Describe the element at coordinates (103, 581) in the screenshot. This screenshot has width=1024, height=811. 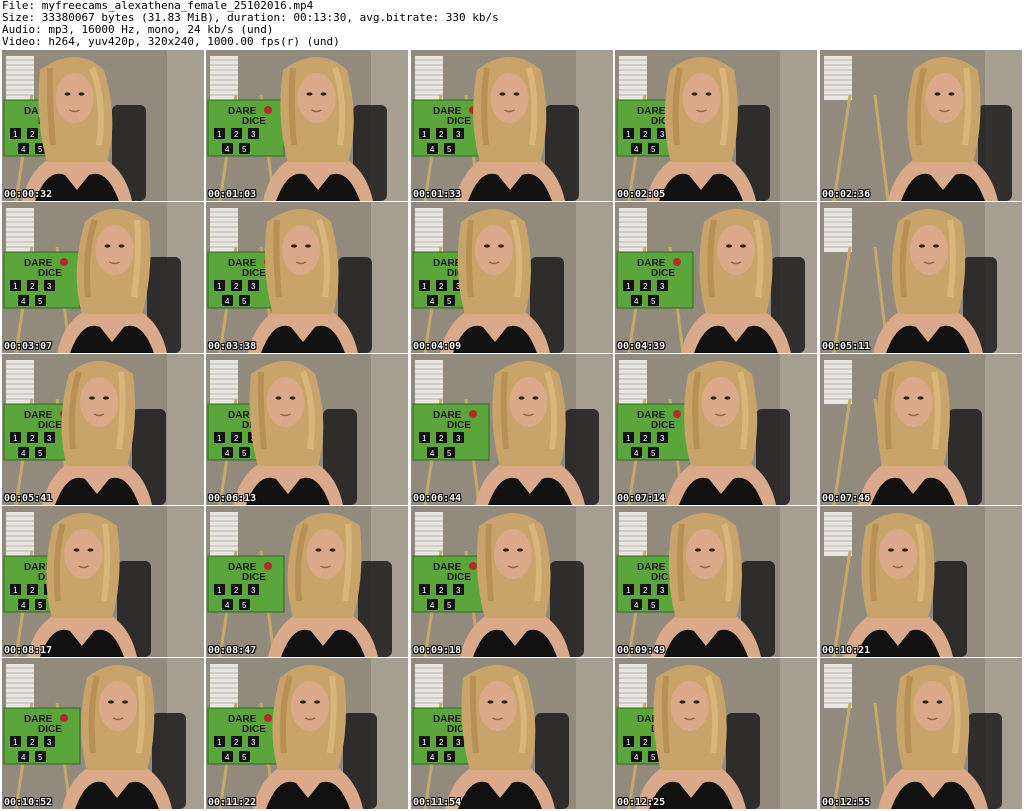
I see `video-thumbnail: DARE DICE 1 2 3 4 5 00:08:17` at that location.